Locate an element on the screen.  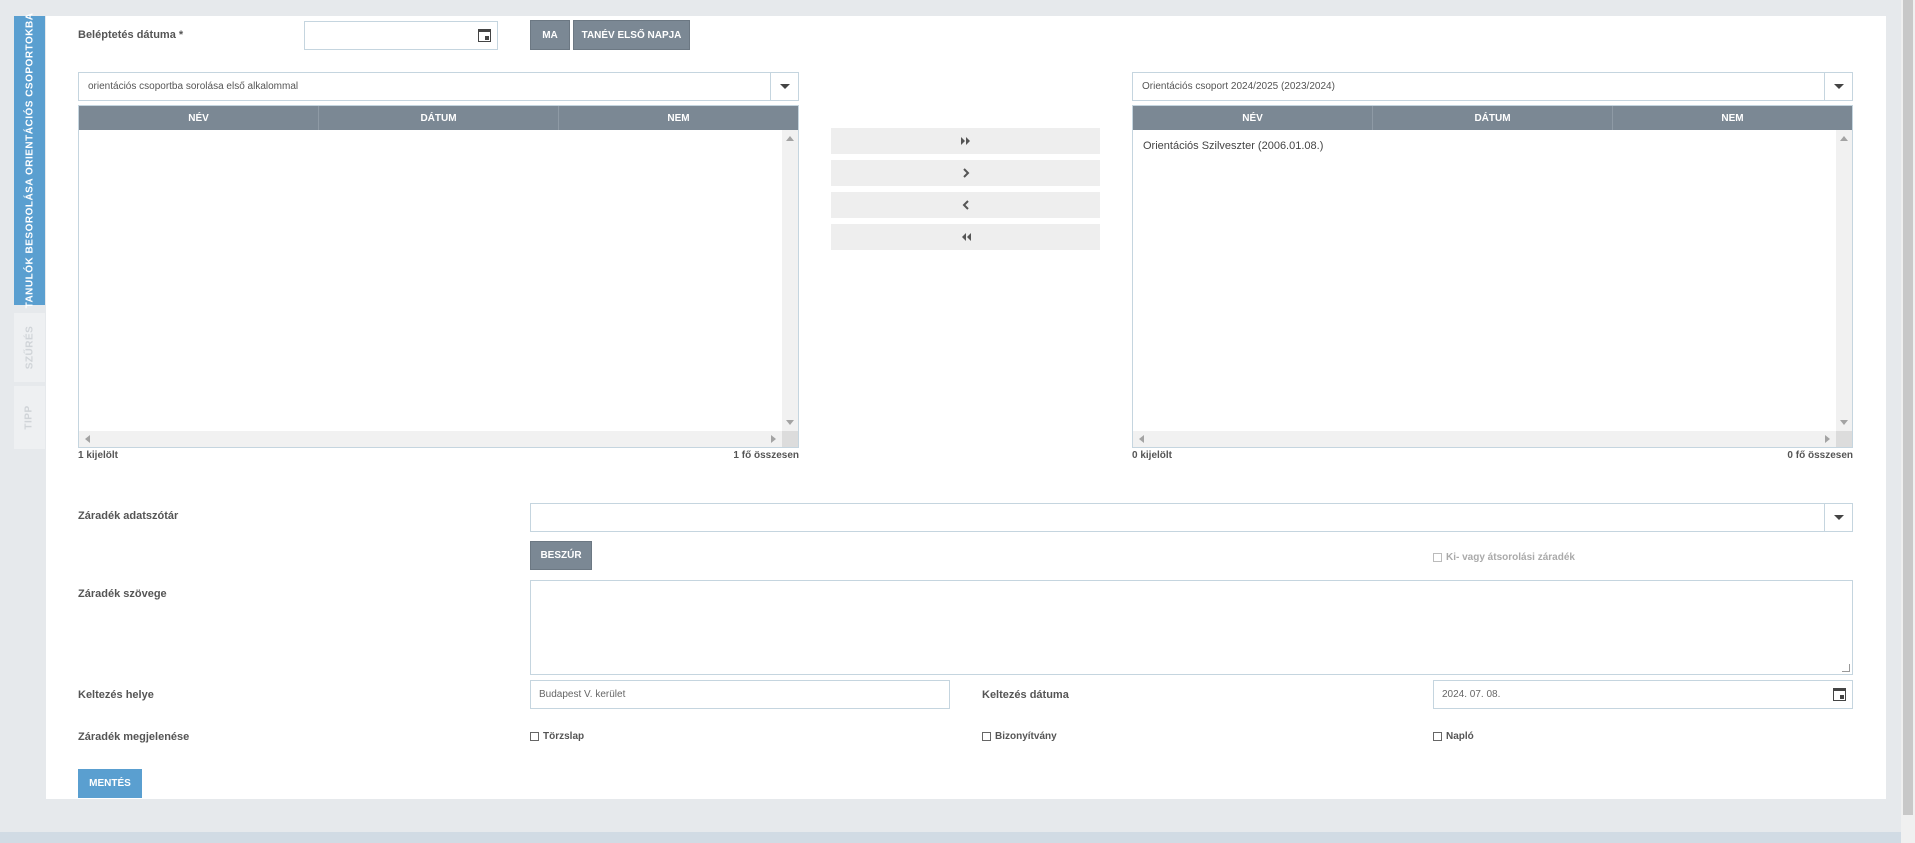
page-scrollbar is located at coordinates (1908, 421).